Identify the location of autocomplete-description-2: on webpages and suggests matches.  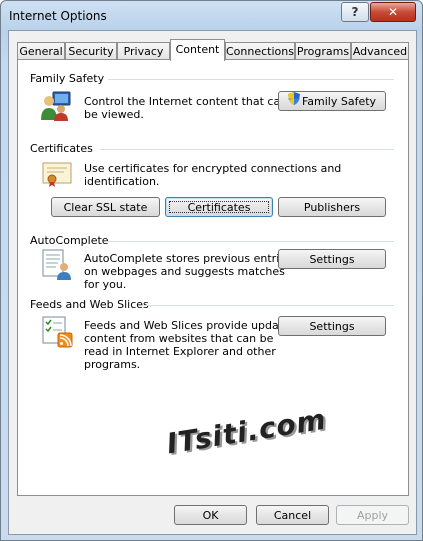
(184, 271).